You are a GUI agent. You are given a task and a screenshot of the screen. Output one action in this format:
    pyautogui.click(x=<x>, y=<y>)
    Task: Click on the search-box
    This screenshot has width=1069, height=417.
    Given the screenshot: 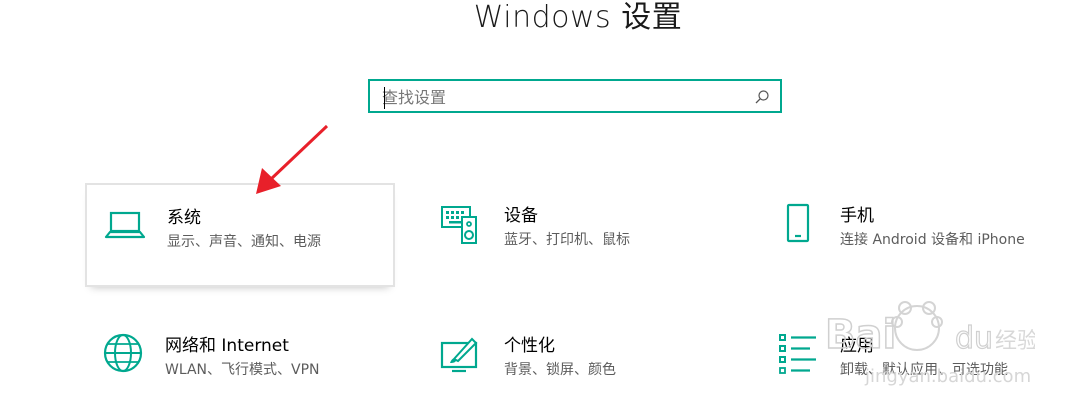 What is the action you would take?
    pyautogui.click(x=575, y=96)
    